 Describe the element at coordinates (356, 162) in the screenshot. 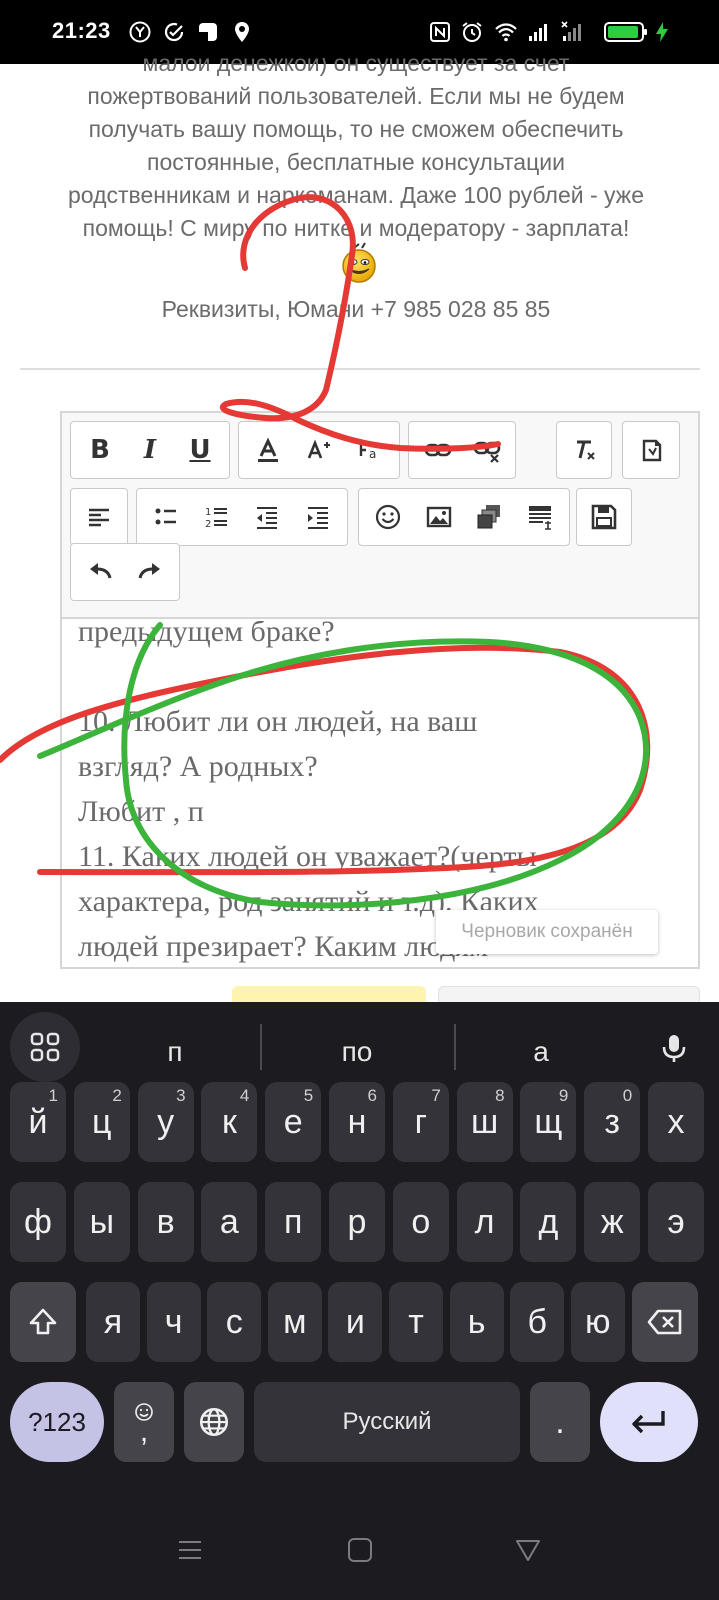

I see `donation-line: постоянные, бесплатные консультации` at that location.